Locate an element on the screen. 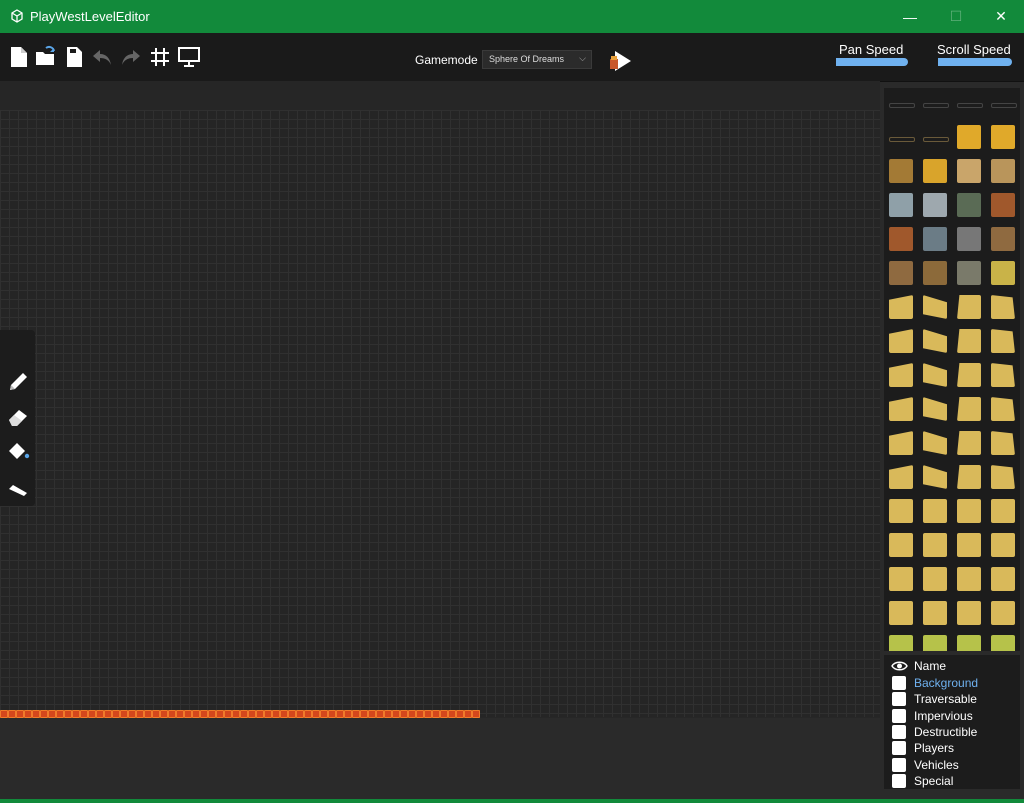  tile-palette is located at coordinates (952, 369).